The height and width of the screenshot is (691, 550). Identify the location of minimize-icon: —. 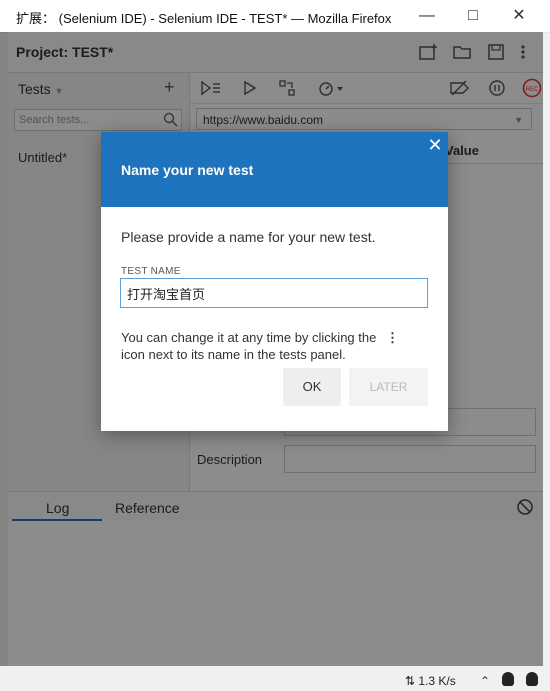
(427, 16).